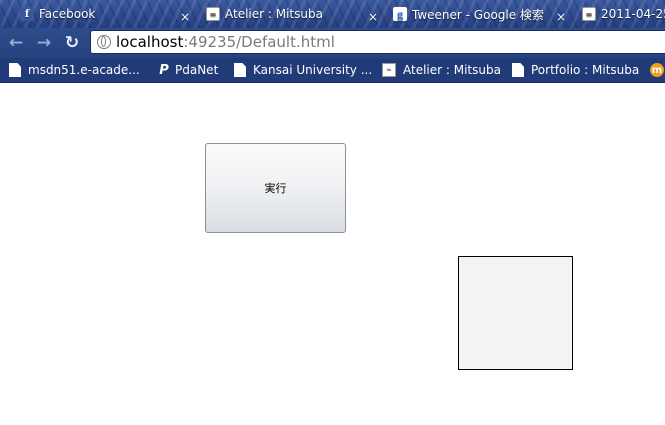  What do you see at coordinates (259, 42) in the screenshot?
I see `url-path: :49235/Default.html` at bounding box center [259, 42].